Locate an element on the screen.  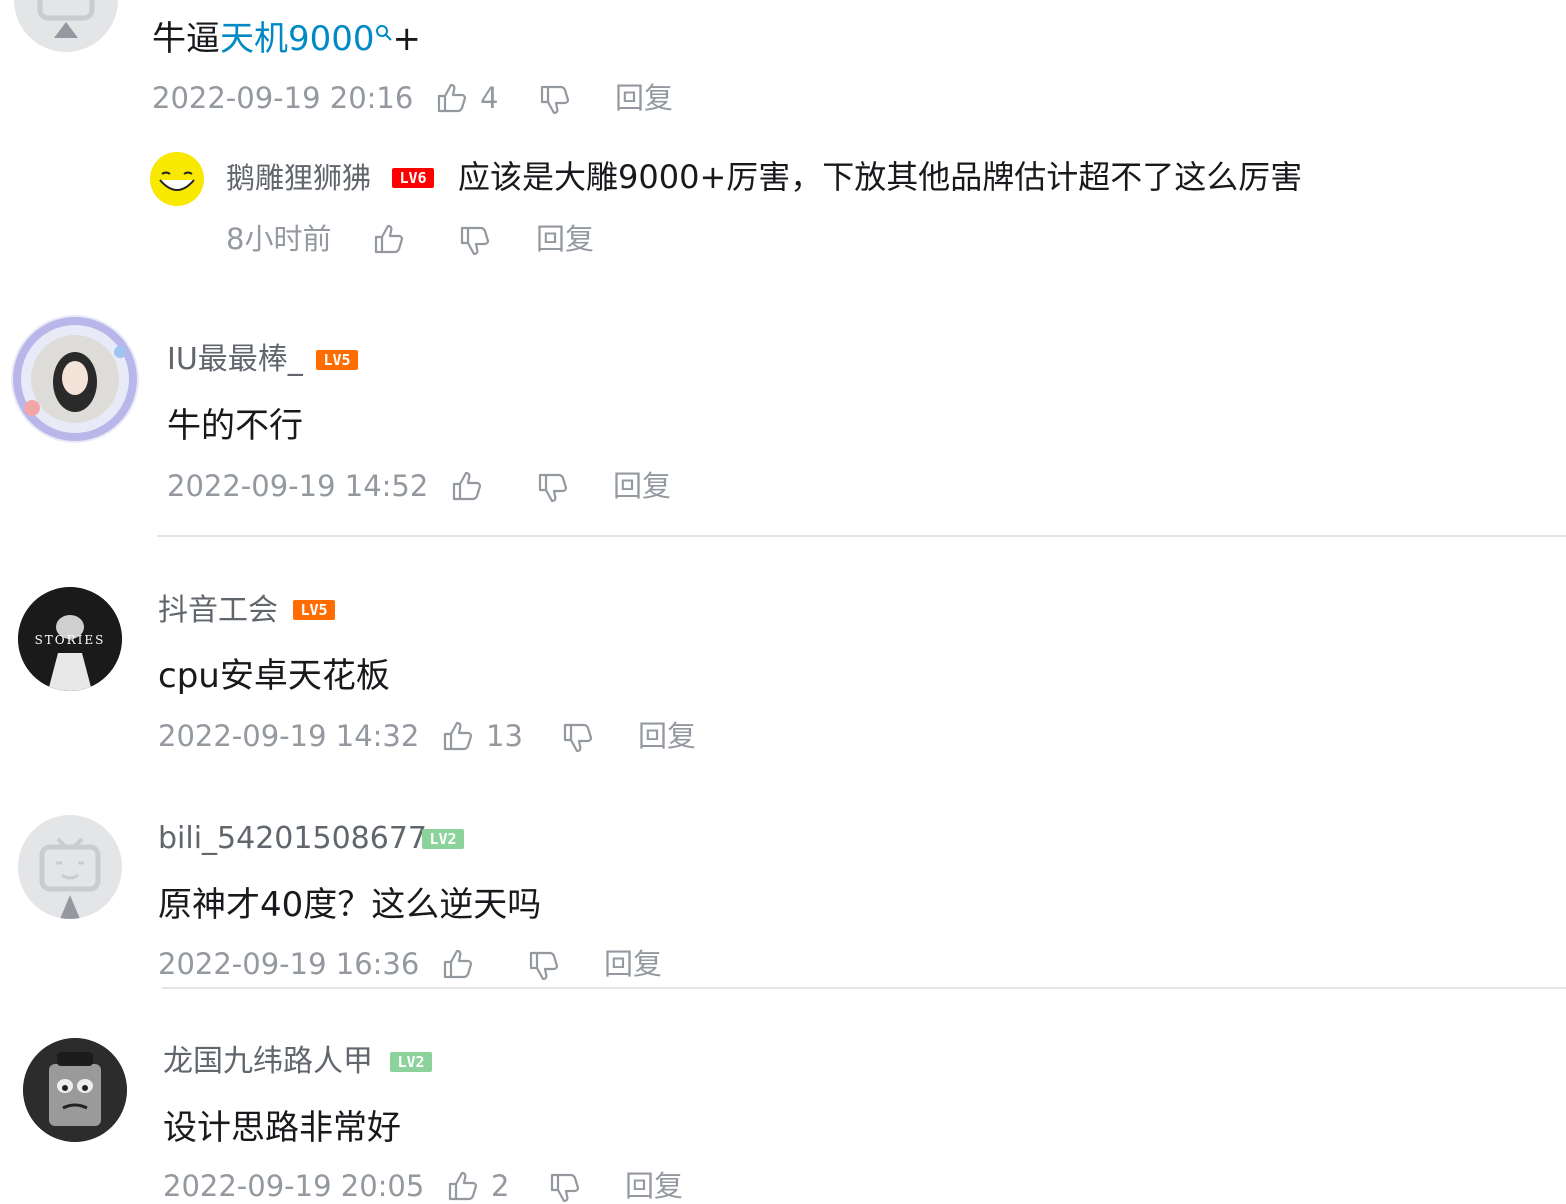
username: 鹅雕狸狮狒 is located at coordinates (298, 178).